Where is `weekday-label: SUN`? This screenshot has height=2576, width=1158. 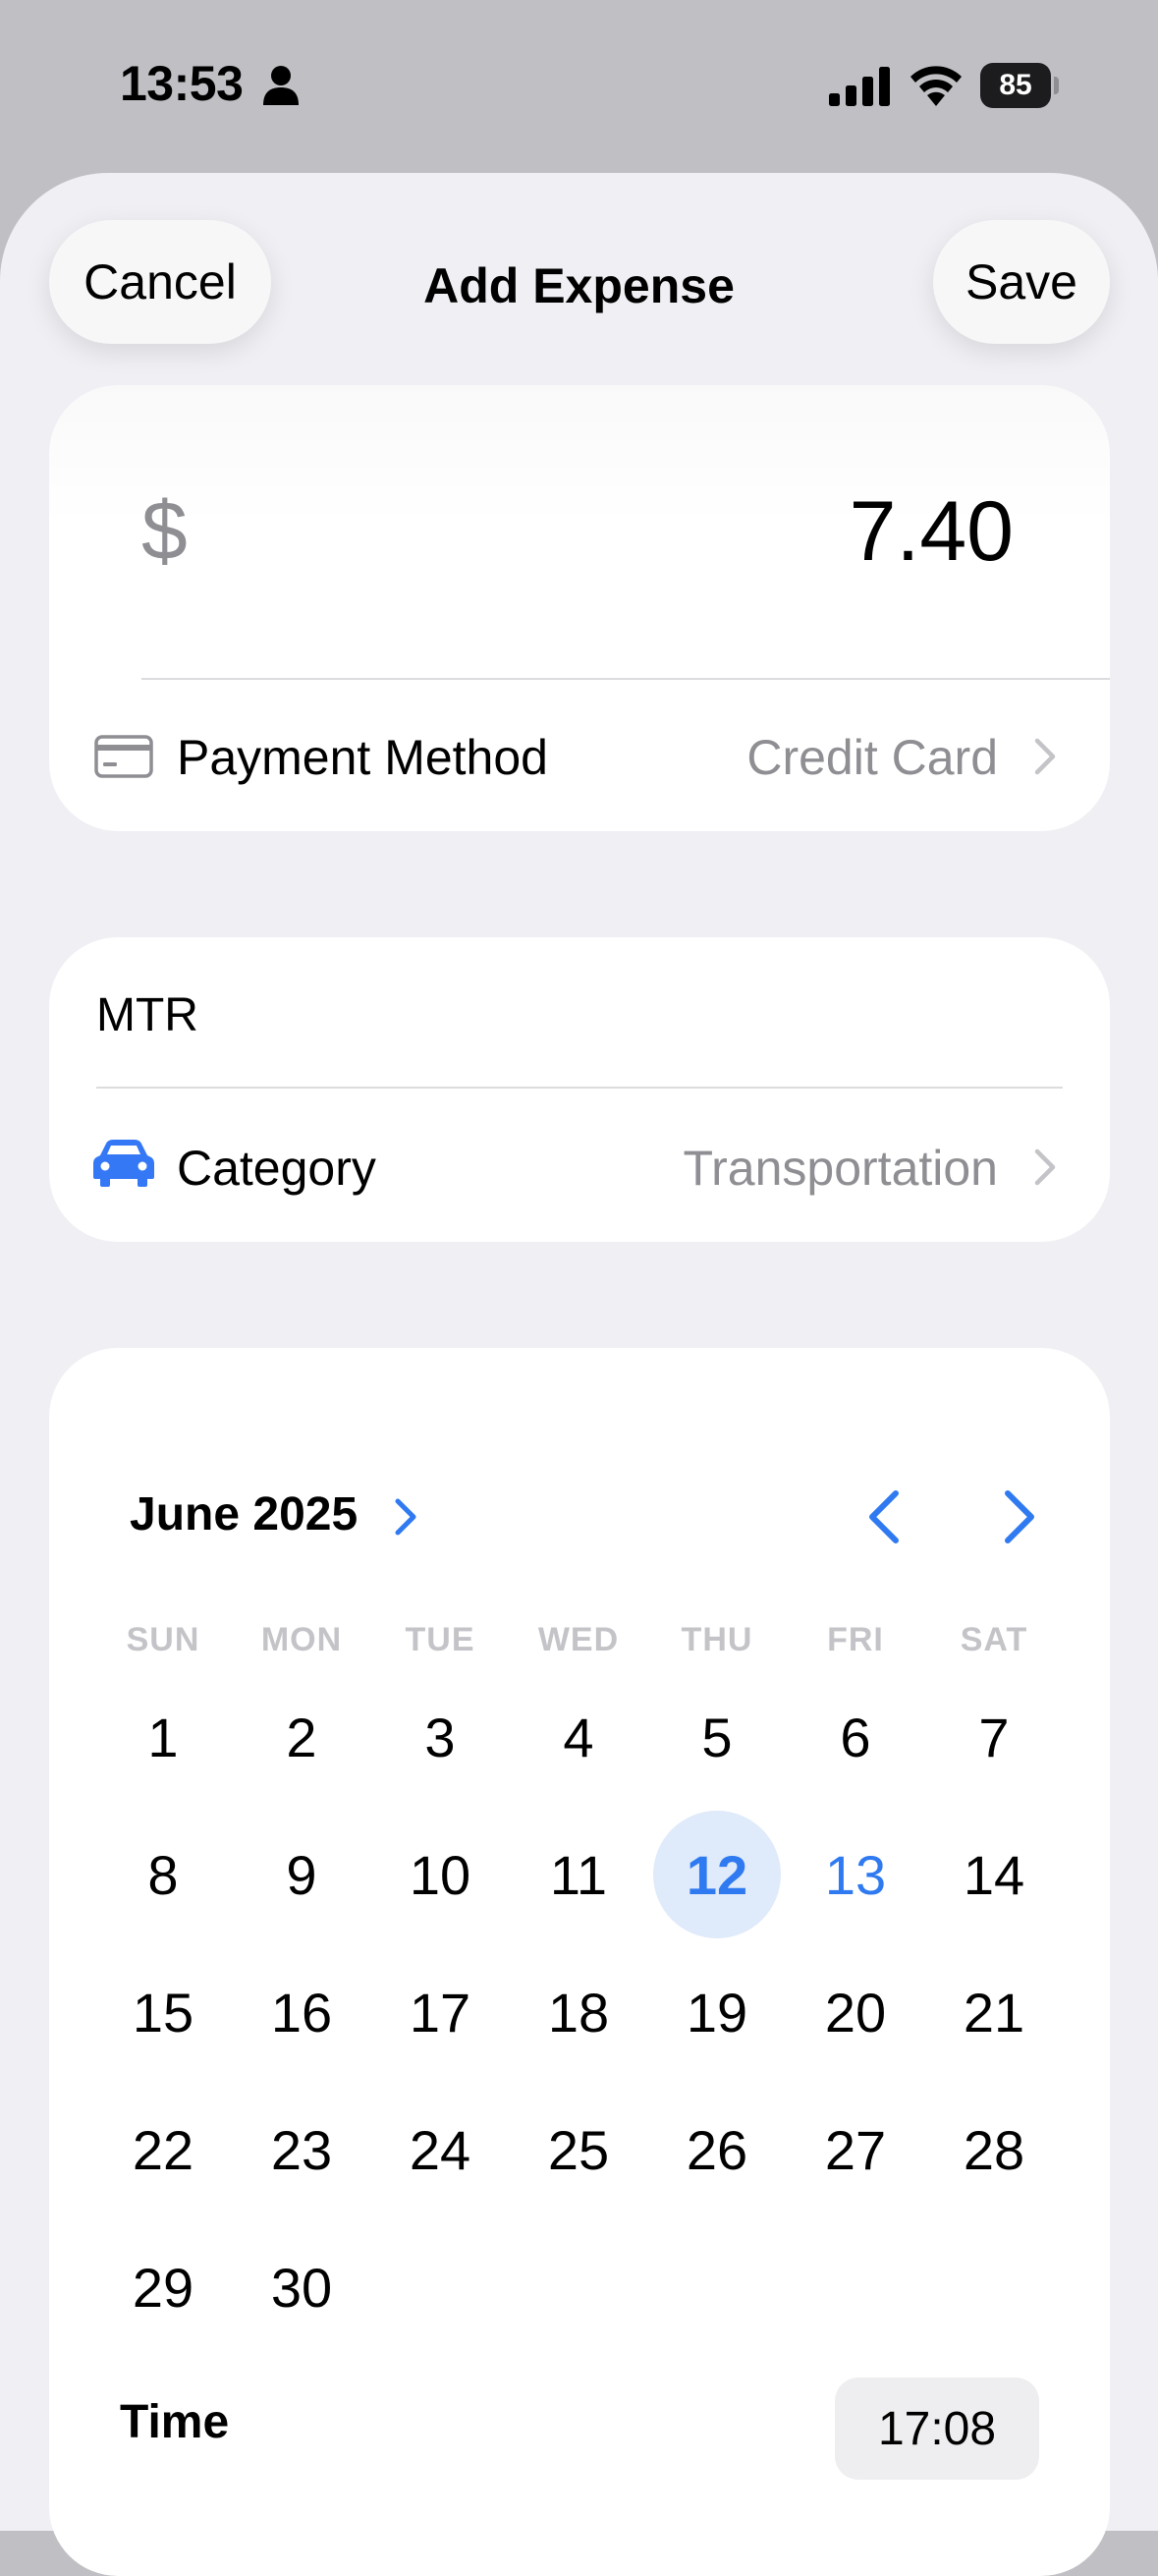 weekday-label: SUN is located at coordinates (163, 1639).